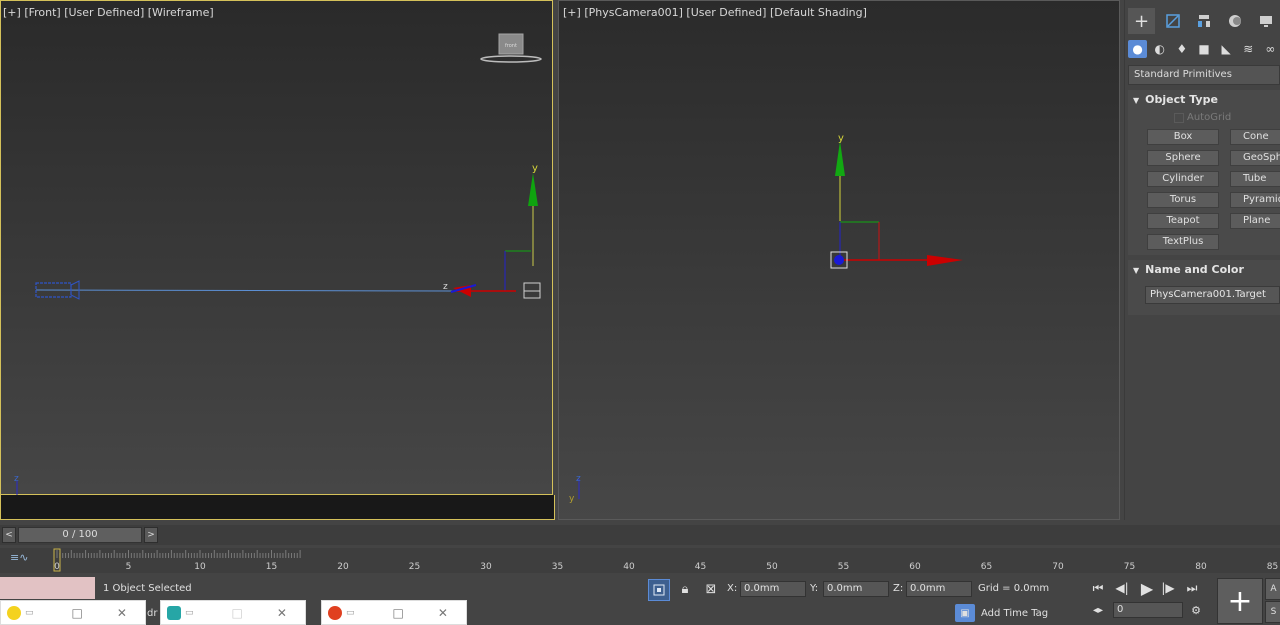  What do you see at coordinates (152, 613) in the screenshot?
I see `partial-label: dr` at bounding box center [152, 613].